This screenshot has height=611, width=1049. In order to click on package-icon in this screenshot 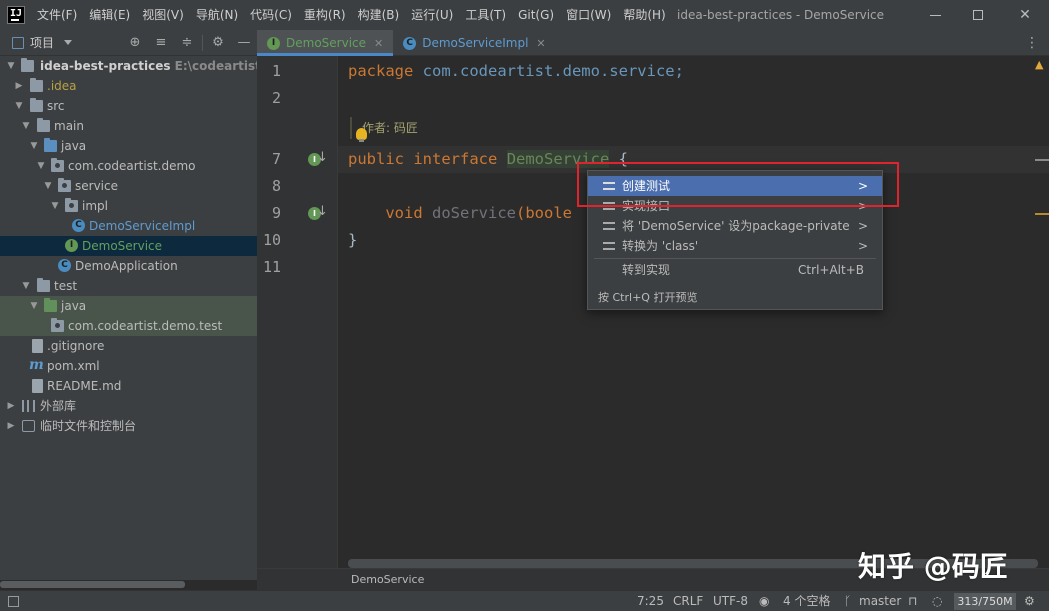, I will do `click(64, 185)`.